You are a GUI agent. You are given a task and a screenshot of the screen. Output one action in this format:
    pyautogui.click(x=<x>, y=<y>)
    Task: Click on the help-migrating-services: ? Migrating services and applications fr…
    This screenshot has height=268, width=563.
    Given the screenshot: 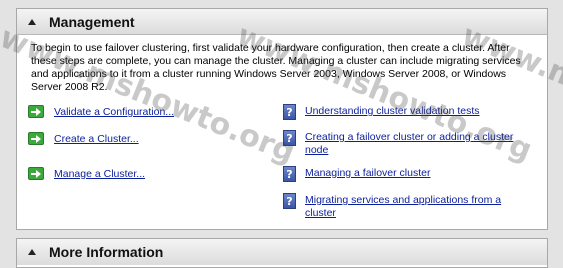 What is the action you would take?
    pyautogui.click(x=404, y=206)
    